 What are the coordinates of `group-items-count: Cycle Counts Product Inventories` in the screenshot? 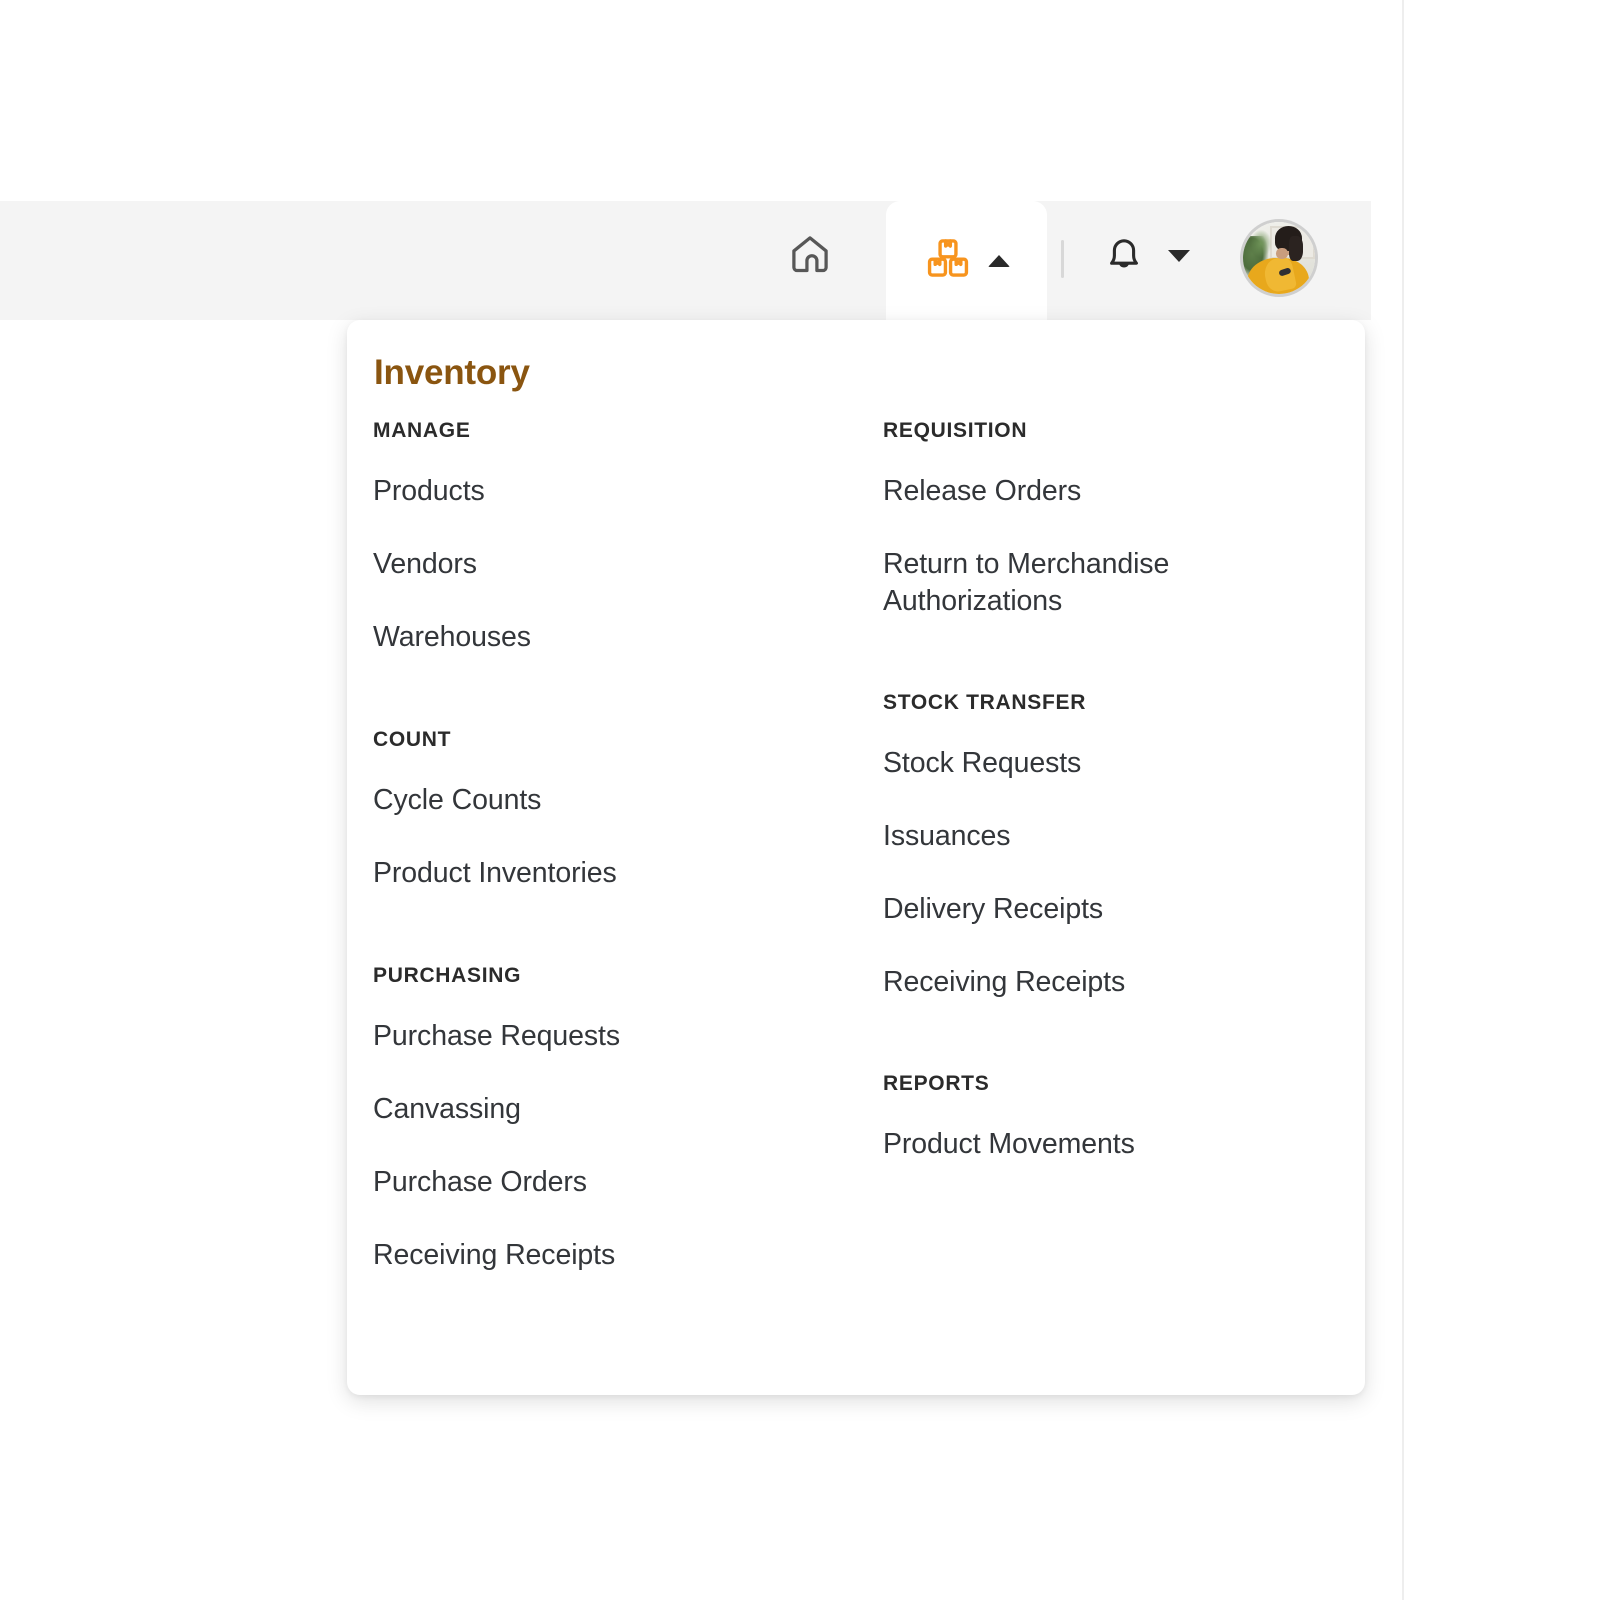 It's located at (613, 837).